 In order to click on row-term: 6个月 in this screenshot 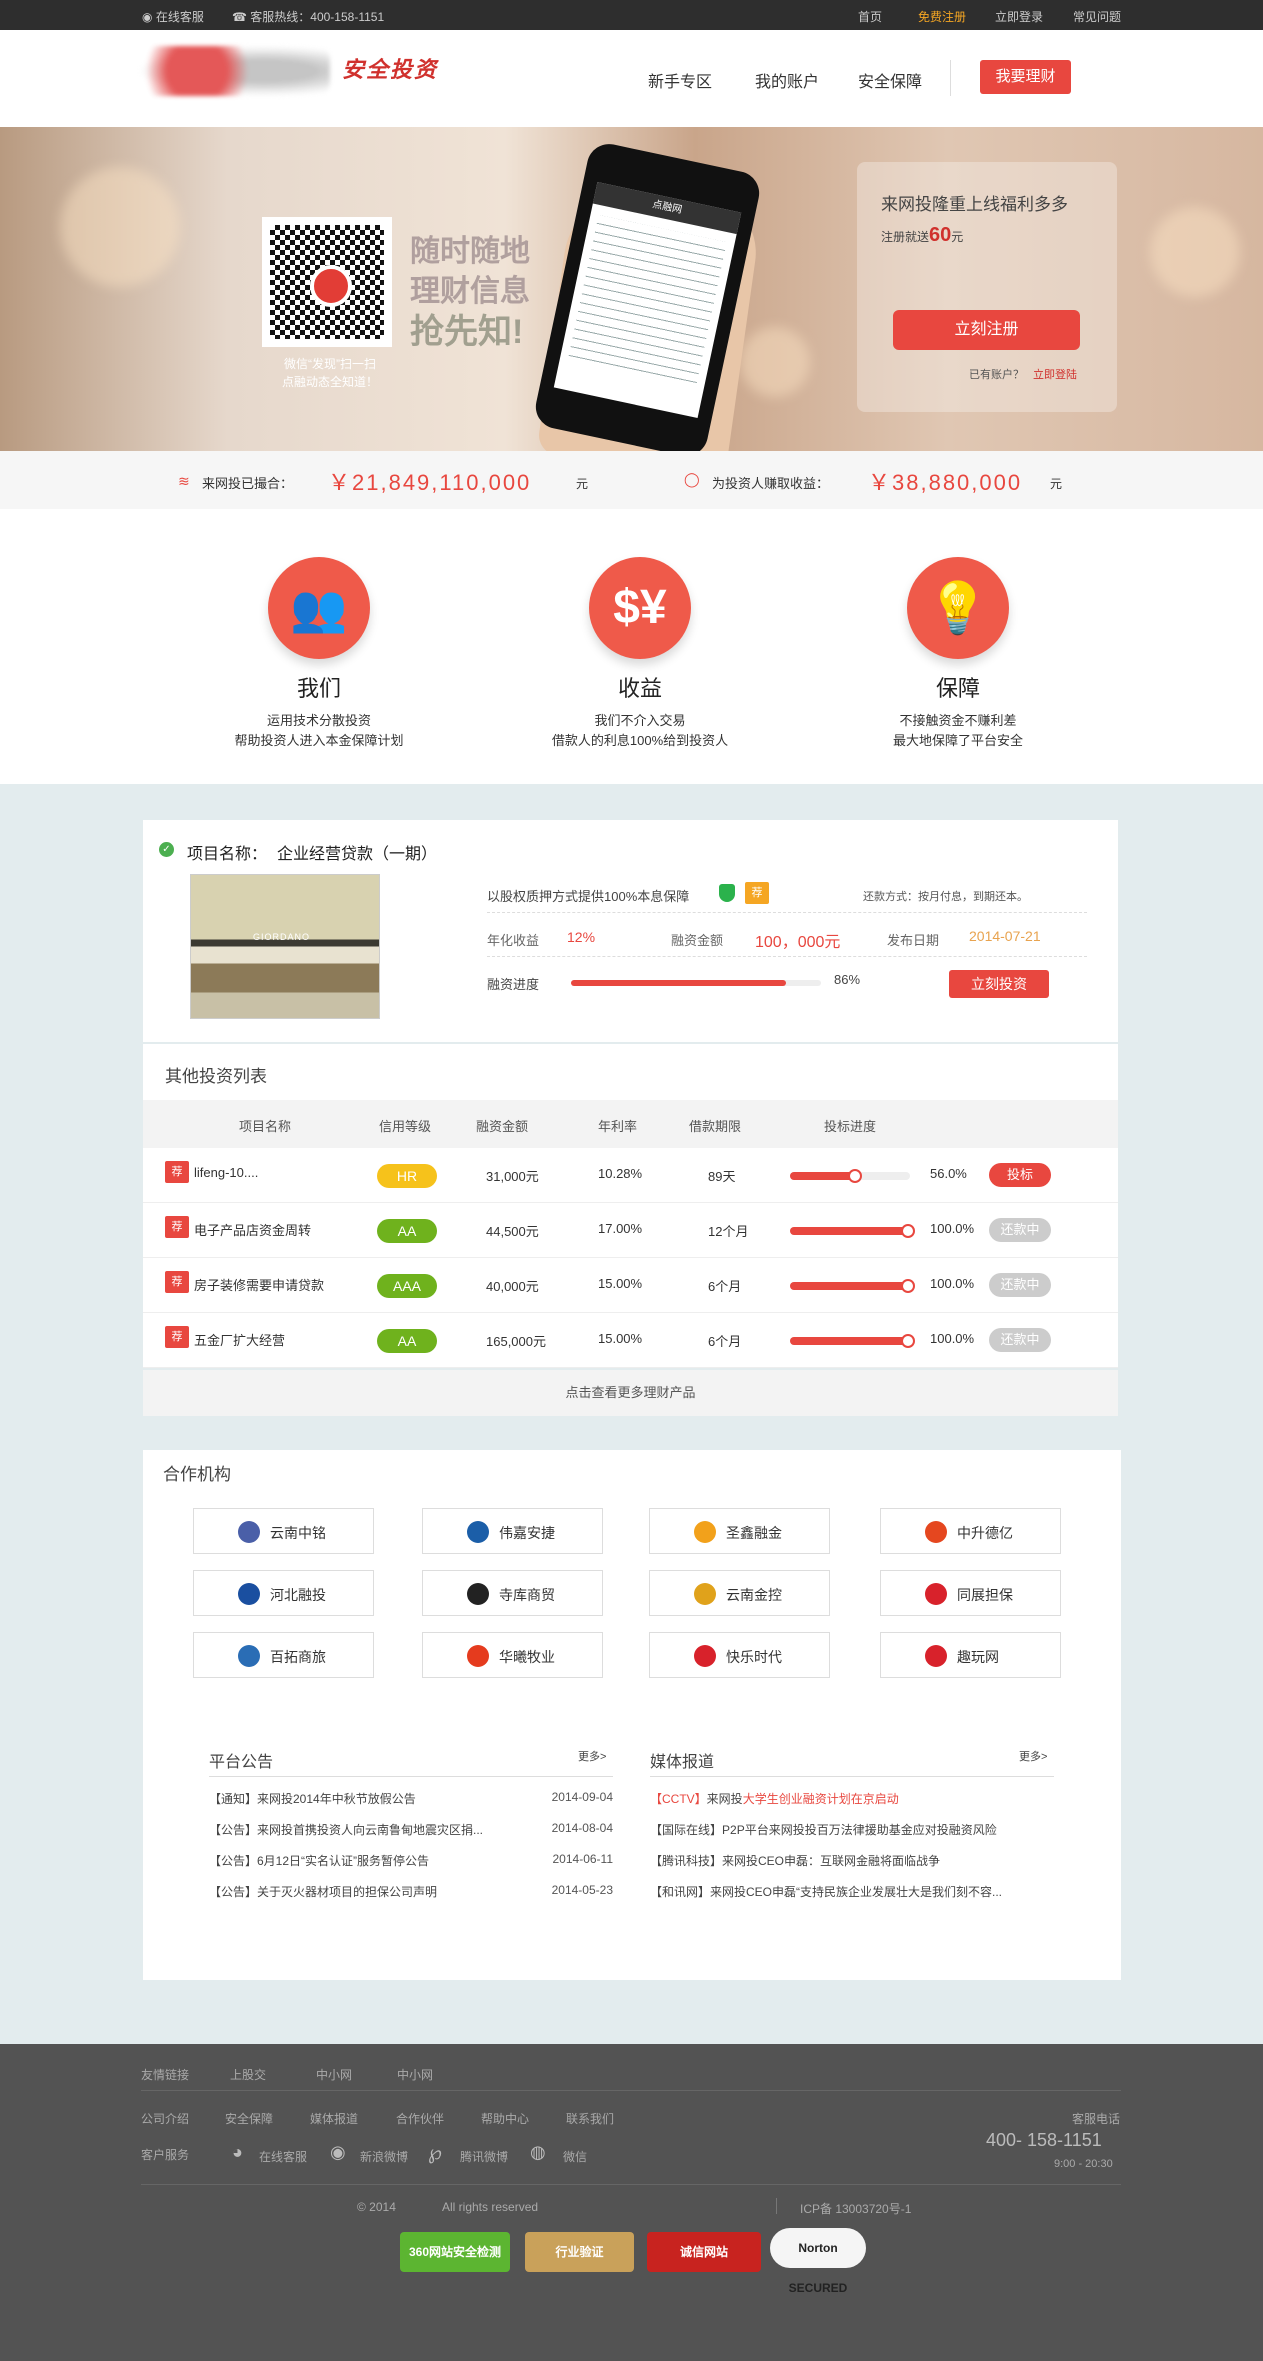, I will do `click(725, 1341)`.